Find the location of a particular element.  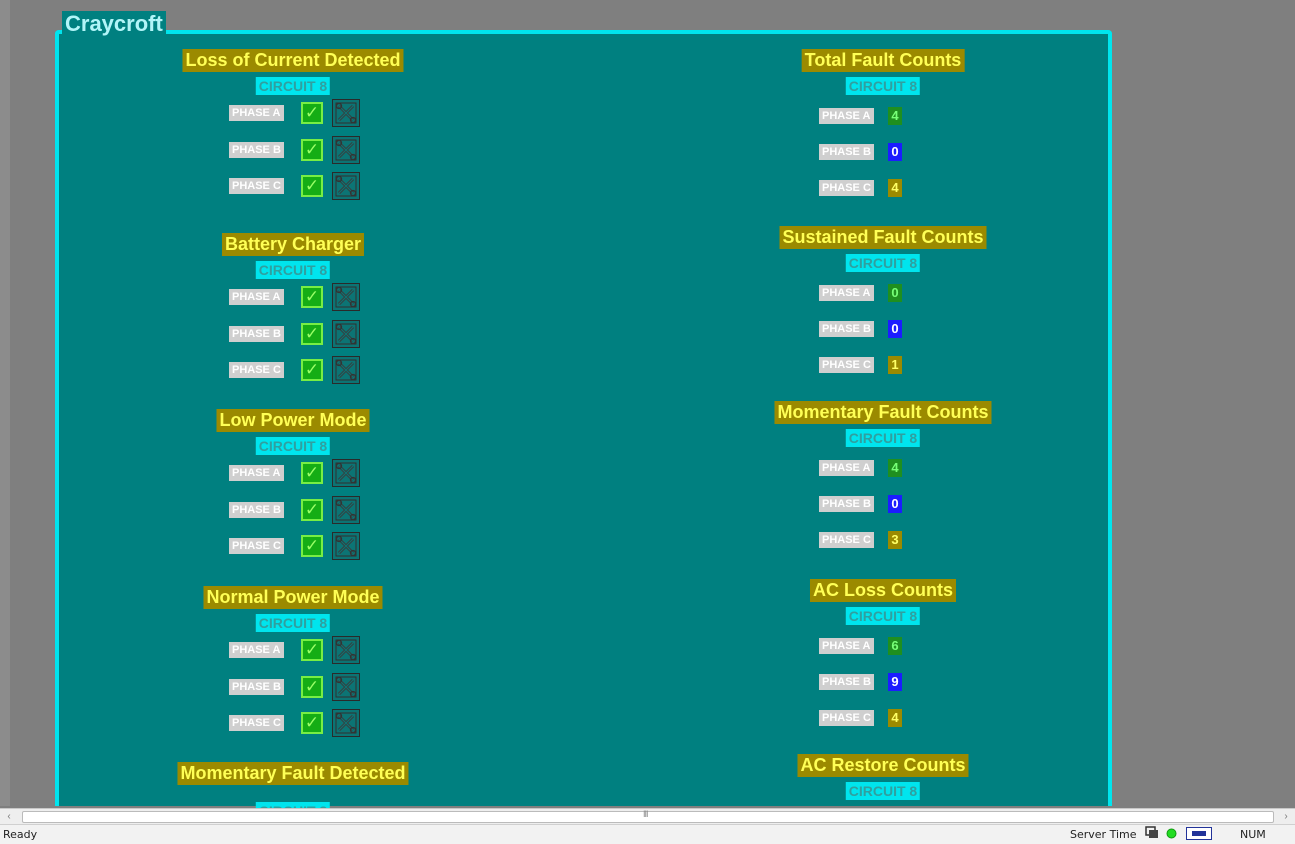

section-title: AC Loss Counts is located at coordinates (883, 590).